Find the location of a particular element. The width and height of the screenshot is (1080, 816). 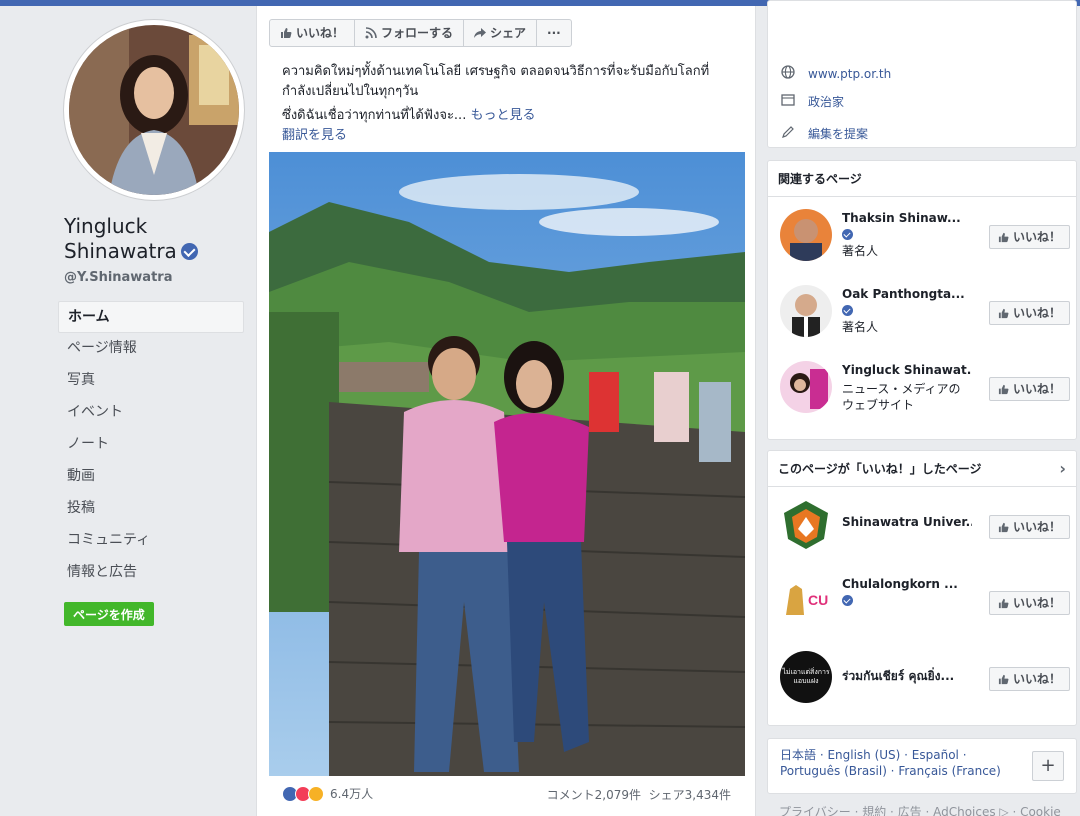

website-row: www.ptp.or.th is located at coordinates (835, 73).